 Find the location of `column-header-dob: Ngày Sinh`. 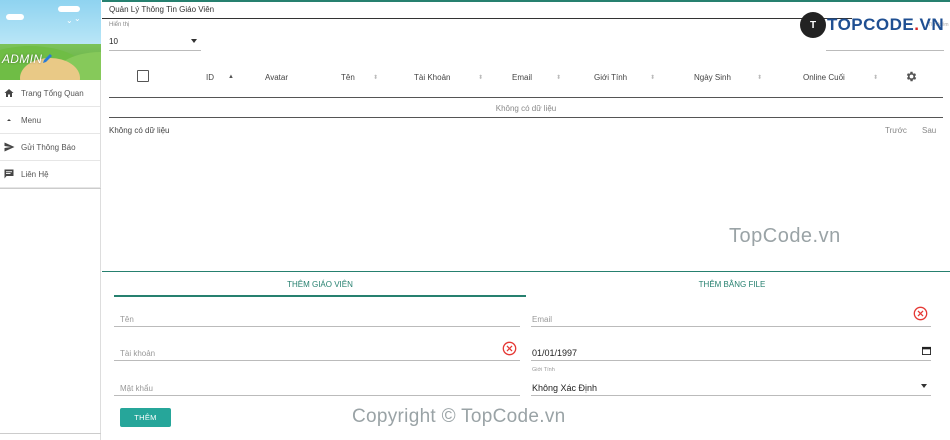

column-header-dob: Ngày Sinh is located at coordinates (712, 77).